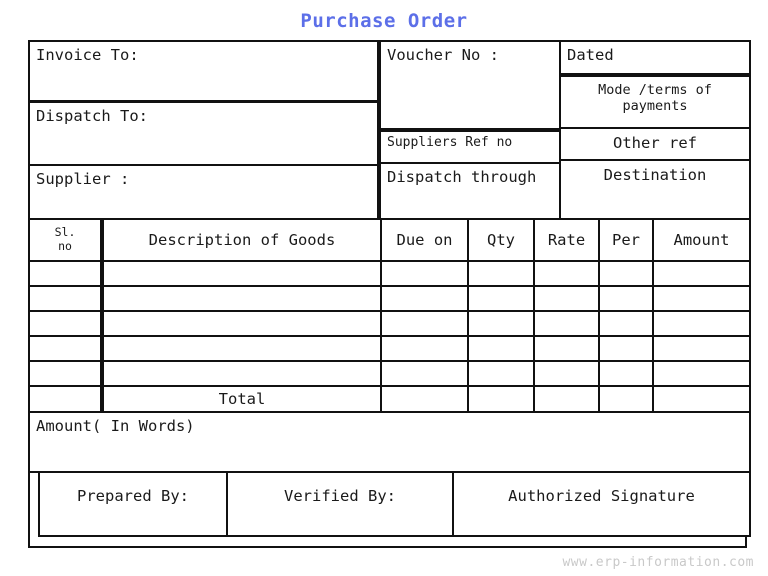 The height and width of the screenshot is (576, 768). What do you see at coordinates (626, 240) in the screenshot?
I see `column-header-per: Per` at bounding box center [626, 240].